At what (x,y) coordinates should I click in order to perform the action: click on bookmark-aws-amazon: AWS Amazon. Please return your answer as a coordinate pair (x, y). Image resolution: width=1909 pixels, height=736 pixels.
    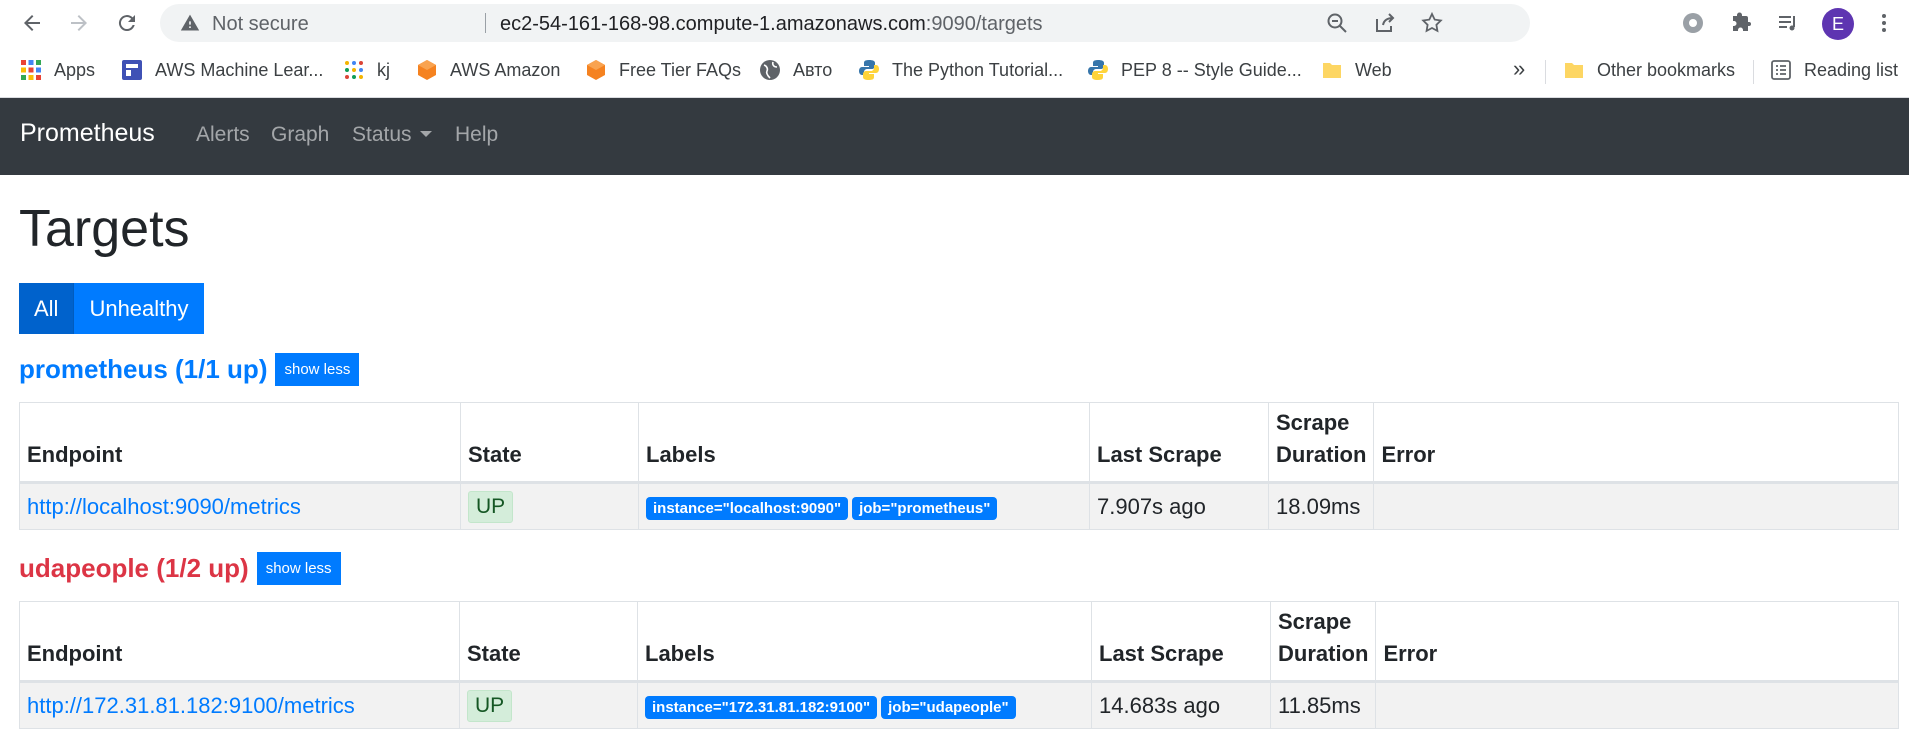
    Looking at the image, I should click on (488, 70).